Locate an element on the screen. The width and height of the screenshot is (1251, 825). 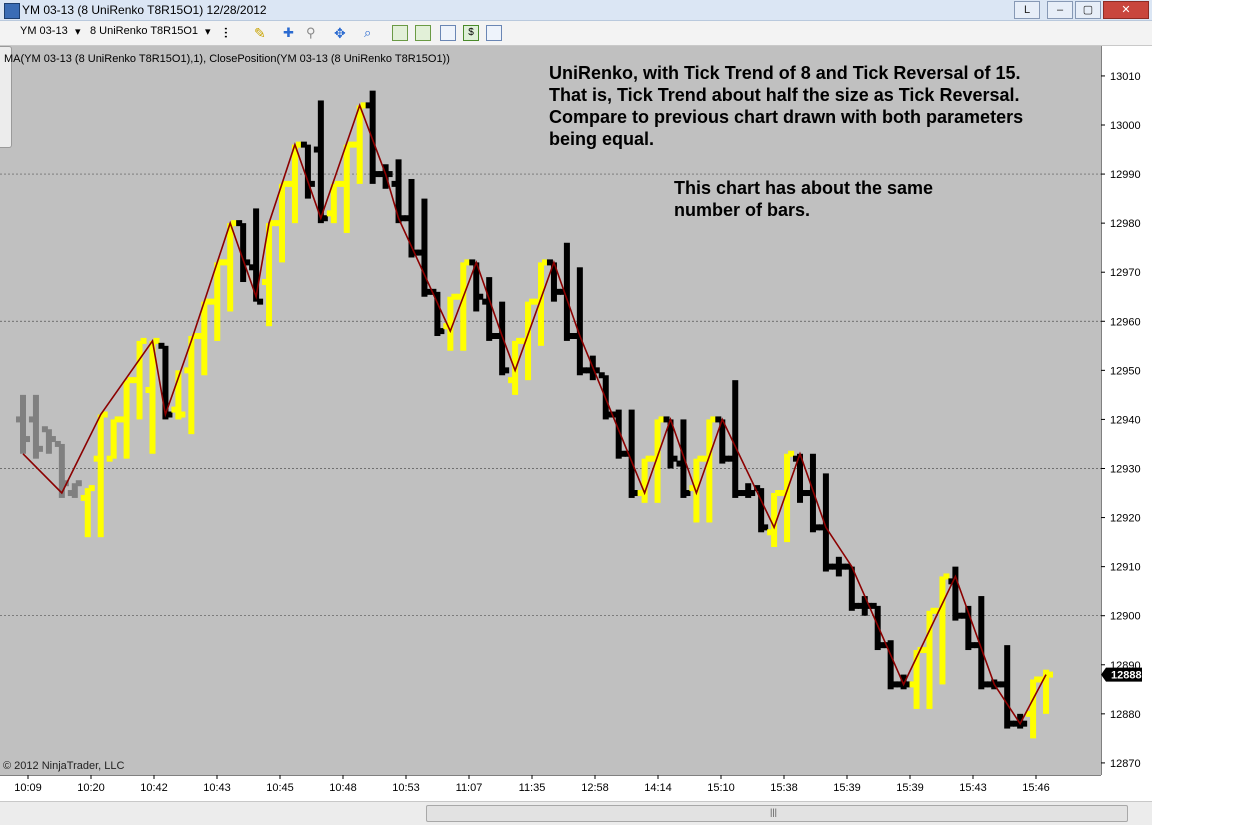
horizontal-scrollbar: ||| is located at coordinates (576, 813).